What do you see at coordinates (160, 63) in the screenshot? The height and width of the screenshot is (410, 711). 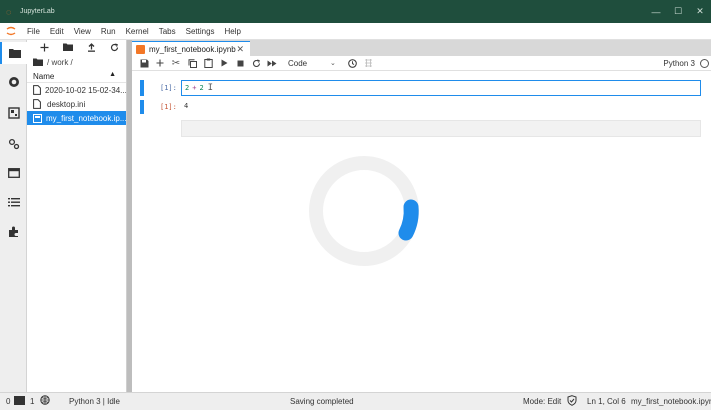 I see `insert-cell-button` at bounding box center [160, 63].